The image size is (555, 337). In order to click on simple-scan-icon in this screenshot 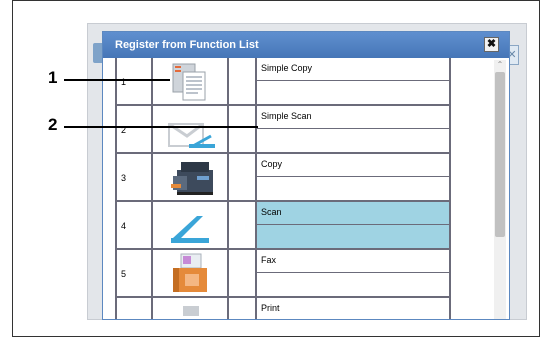, I will do `click(191, 129)`.